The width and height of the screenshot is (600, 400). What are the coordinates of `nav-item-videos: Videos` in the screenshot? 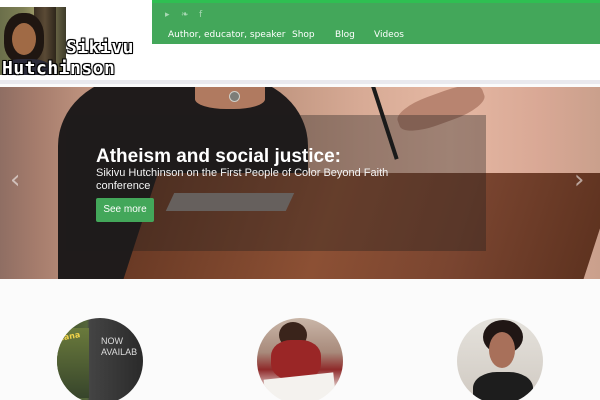 It's located at (389, 35).